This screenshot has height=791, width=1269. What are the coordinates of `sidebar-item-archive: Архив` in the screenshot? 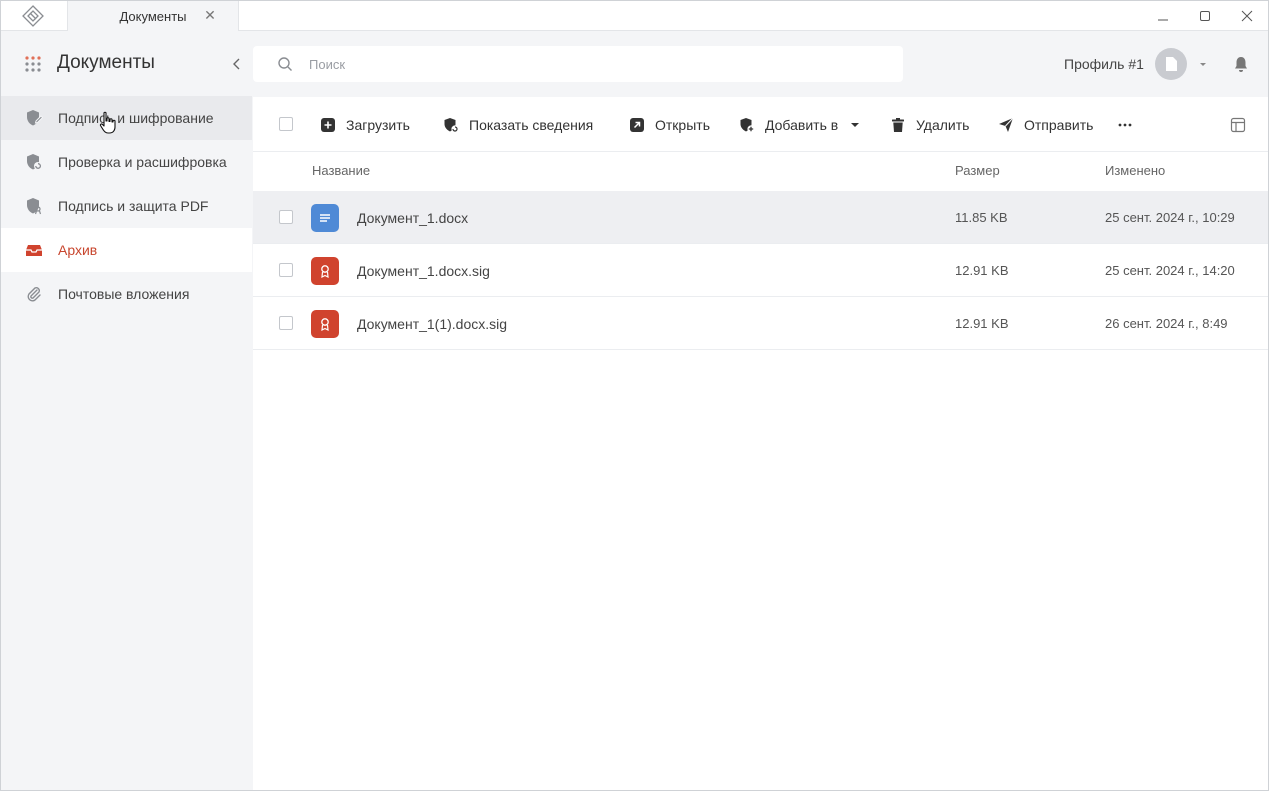 It's located at (126, 250).